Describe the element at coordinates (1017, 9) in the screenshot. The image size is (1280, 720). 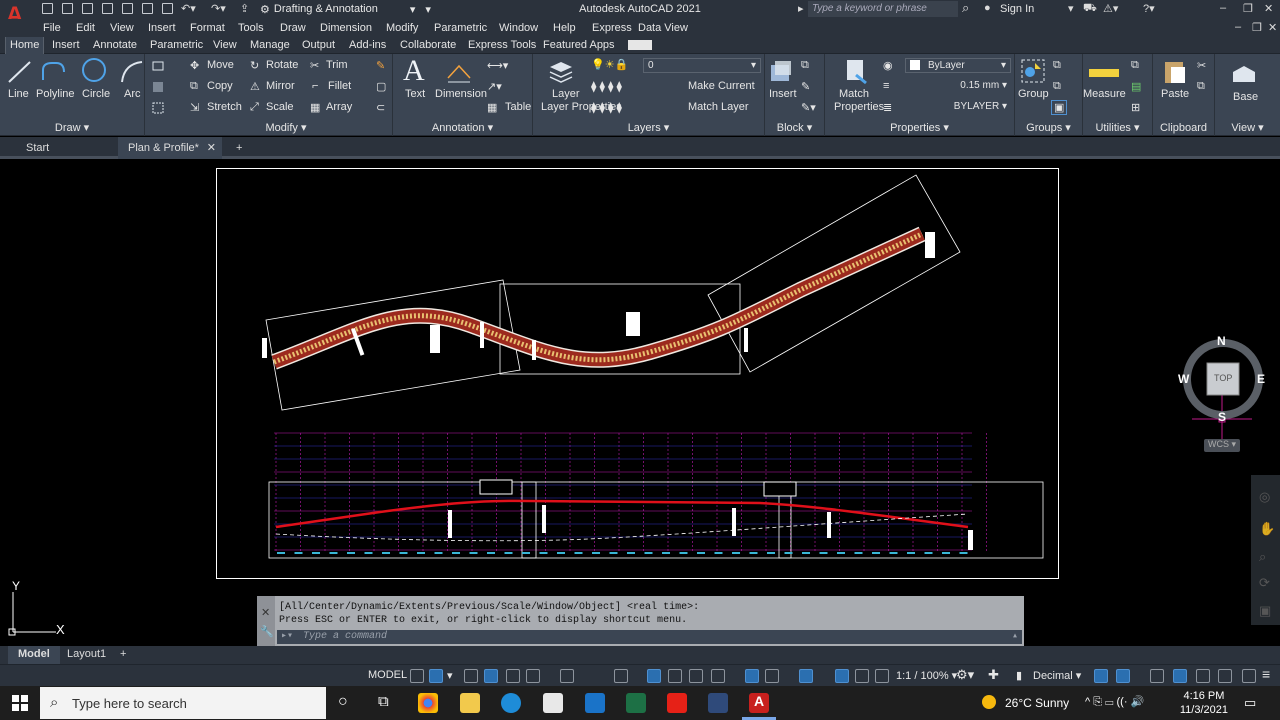
I see `sign-in-button: Sign In` at that location.